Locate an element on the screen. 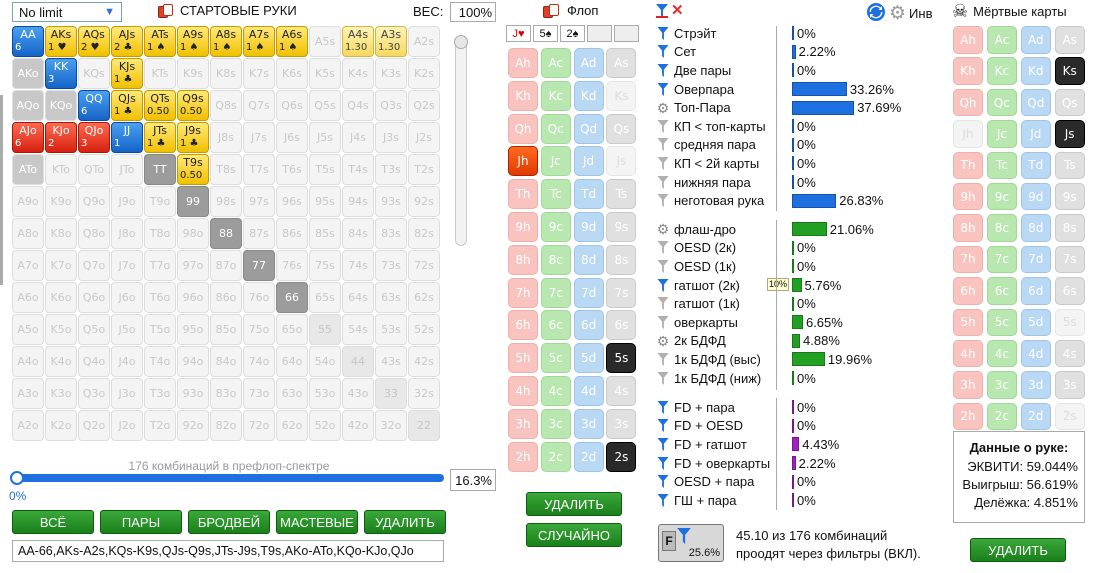  dead-card-9s: 9s is located at coordinates (1069, 196).